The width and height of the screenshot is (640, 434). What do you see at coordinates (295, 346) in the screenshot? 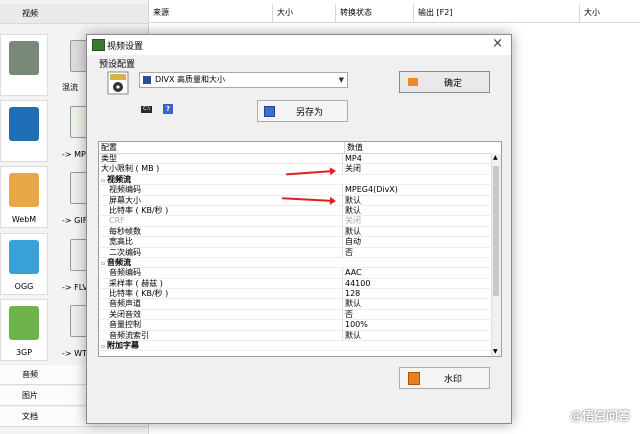
I see `property-section-row: 附加字幕` at bounding box center [295, 346].